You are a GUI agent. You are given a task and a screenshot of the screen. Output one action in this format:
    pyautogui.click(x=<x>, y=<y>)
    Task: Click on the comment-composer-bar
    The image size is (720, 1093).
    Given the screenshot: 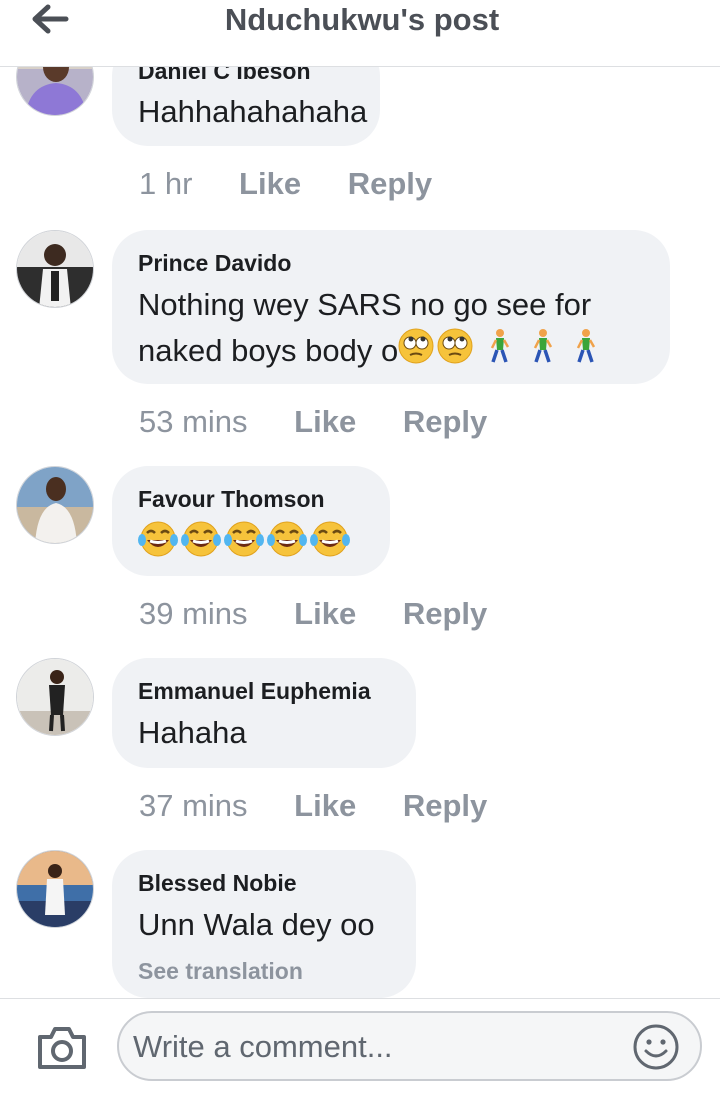 What is the action you would take?
    pyautogui.click(x=360, y=1045)
    